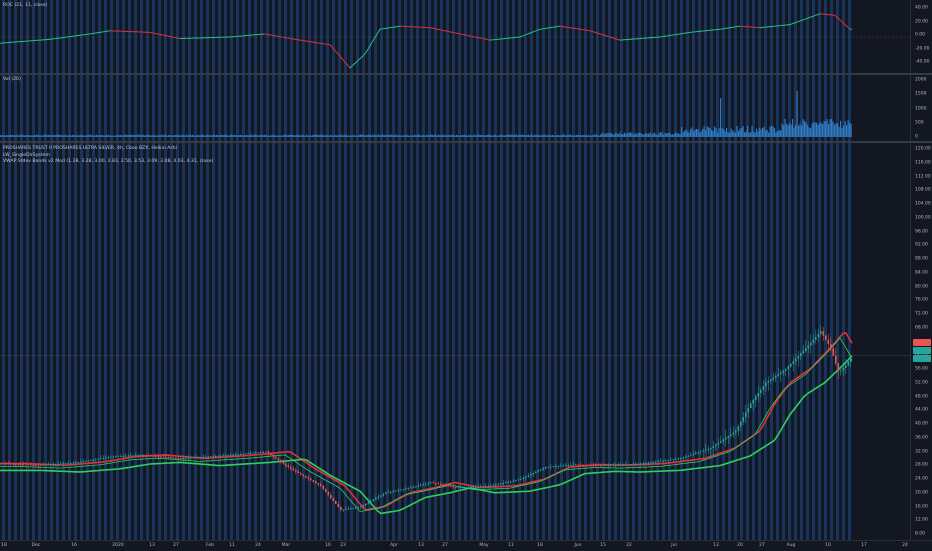 The width and height of the screenshot is (932, 551). I want to click on volume-axis: 2000150010005000, so click(921, 108).